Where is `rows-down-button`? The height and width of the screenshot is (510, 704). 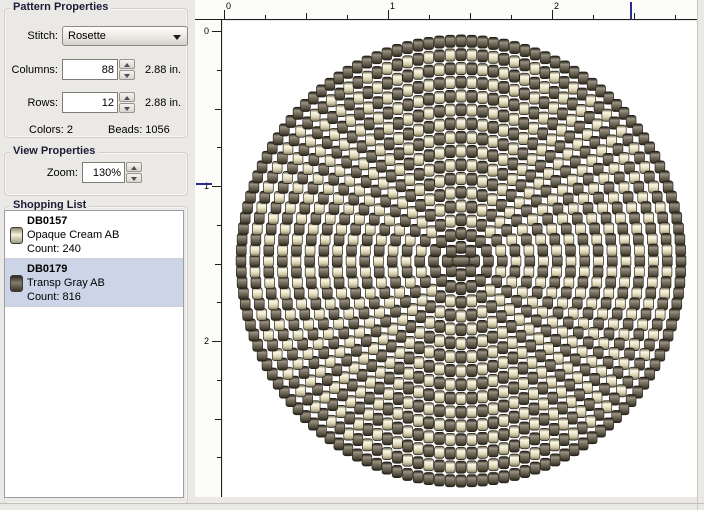
rows-down-button is located at coordinates (127, 108).